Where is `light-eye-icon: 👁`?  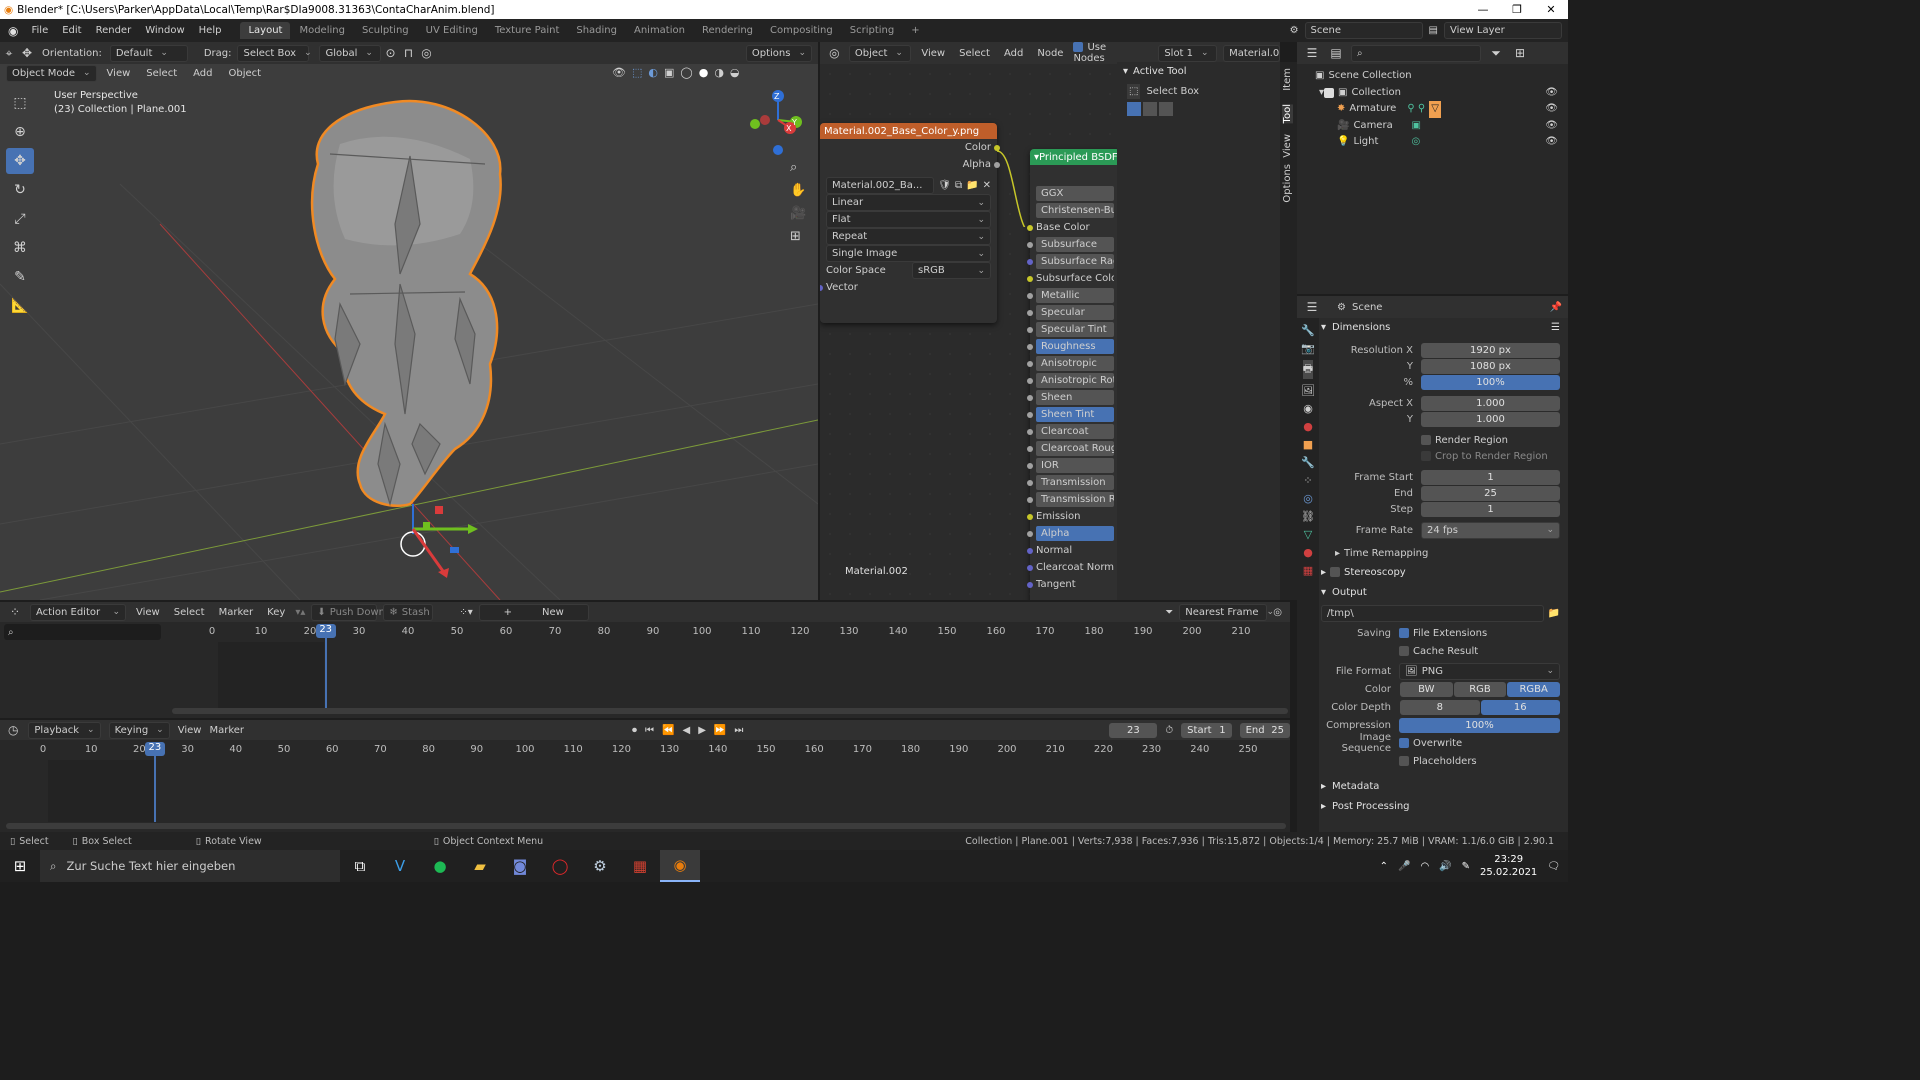
light-eye-icon: 👁 is located at coordinates (1551, 142).